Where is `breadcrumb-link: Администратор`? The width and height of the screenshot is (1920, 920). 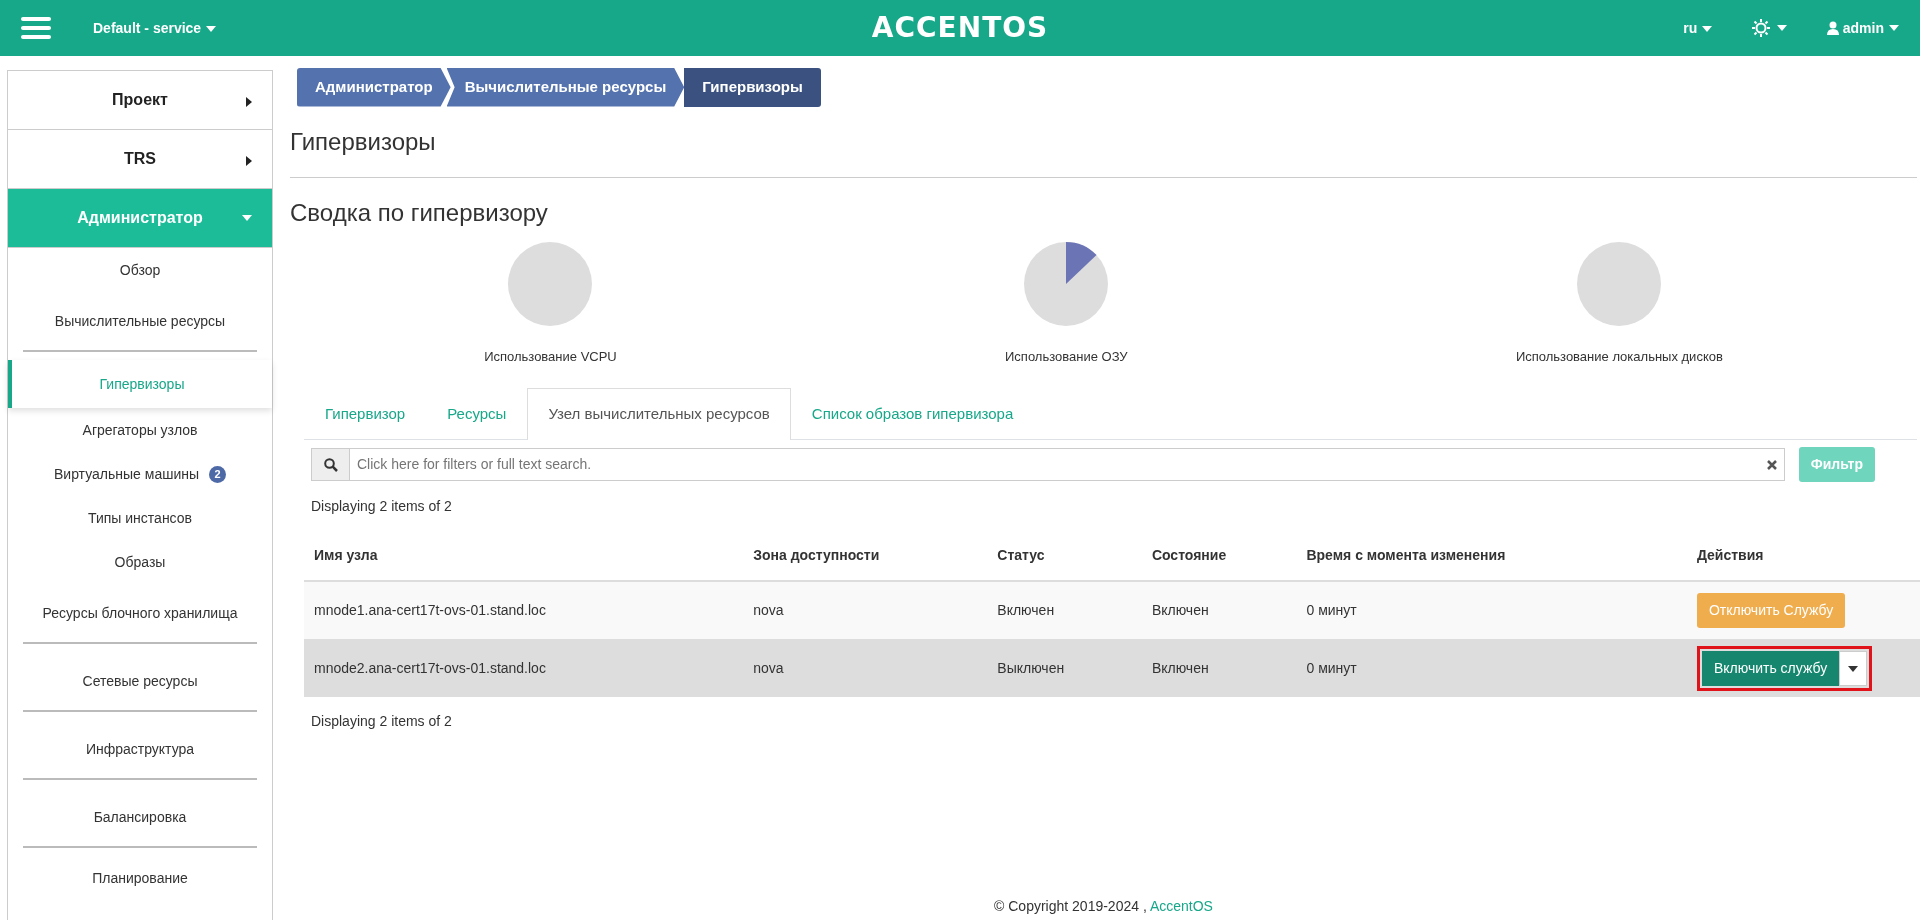
breadcrumb-link: Администратор is located at coordinates (374, 87).